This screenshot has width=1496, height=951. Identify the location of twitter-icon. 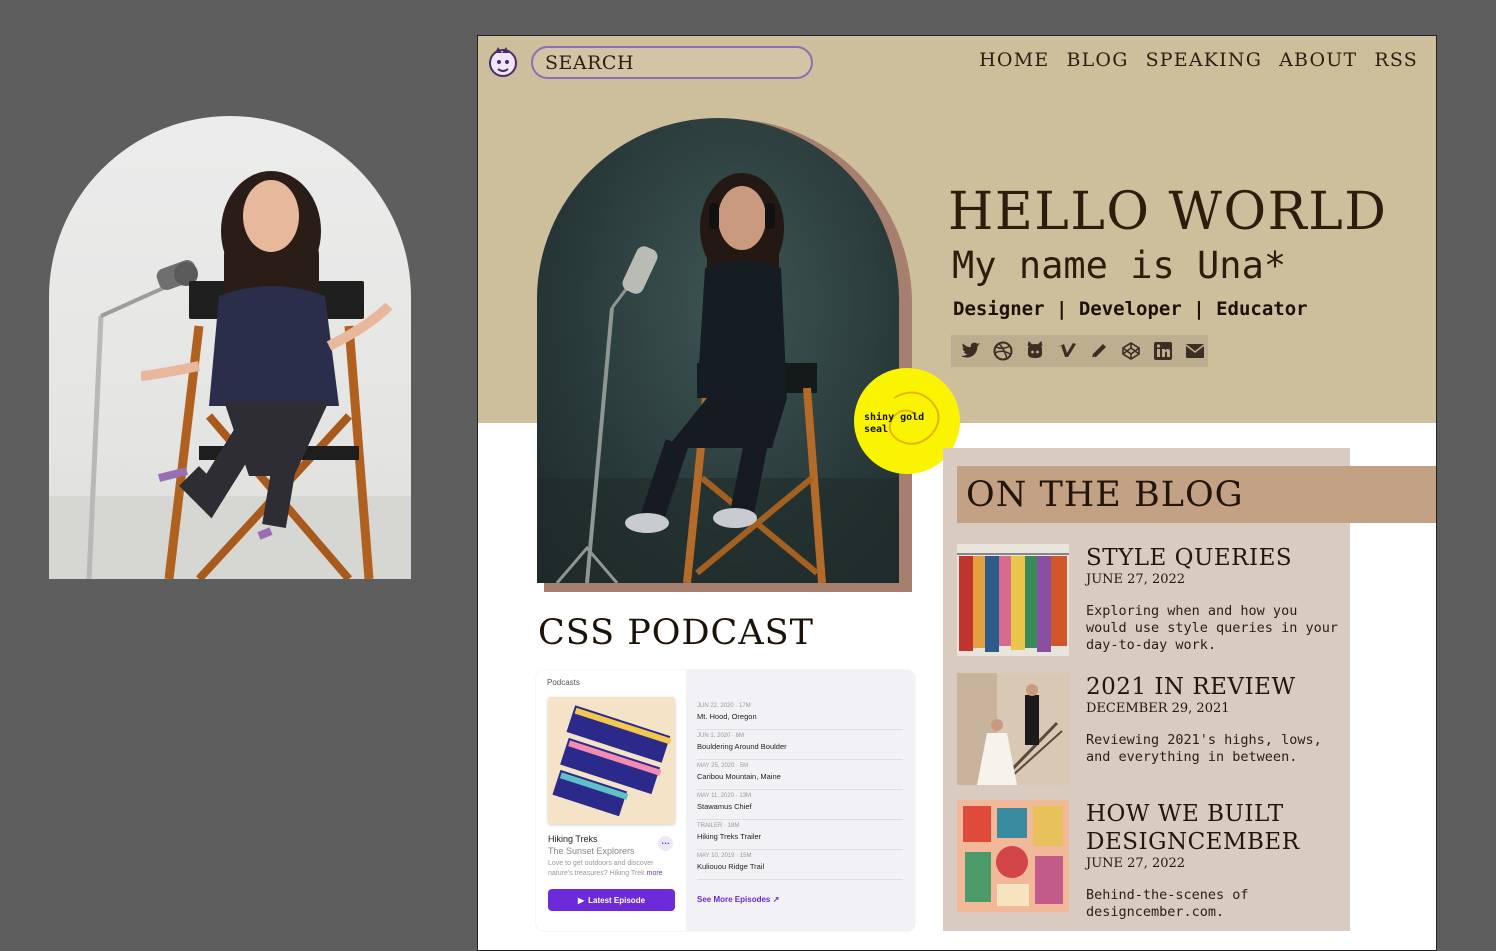
(970, 351).